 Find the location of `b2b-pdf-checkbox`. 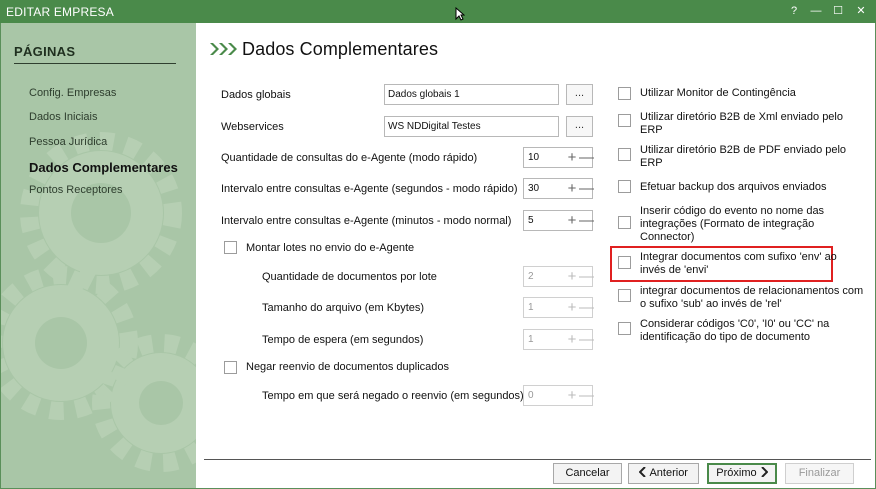

b2b-pdf-checkbox is located at coordinates (624, 154).